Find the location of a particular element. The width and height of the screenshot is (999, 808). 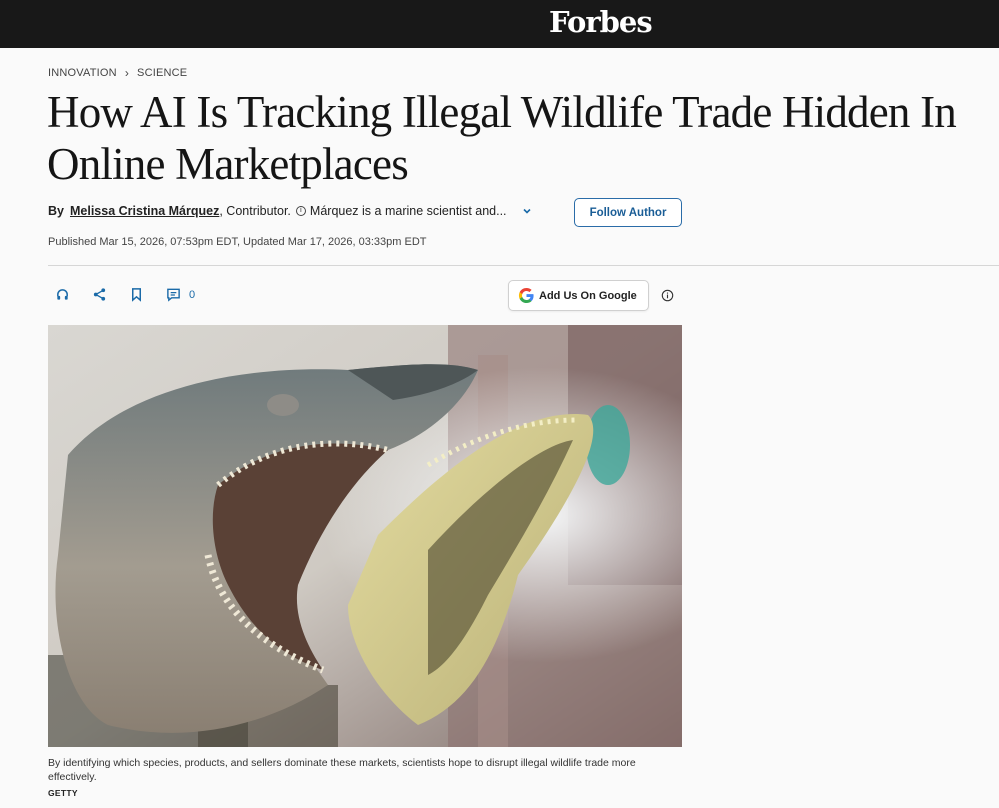

comment-count: 0 is located at coordinates (192, 294).